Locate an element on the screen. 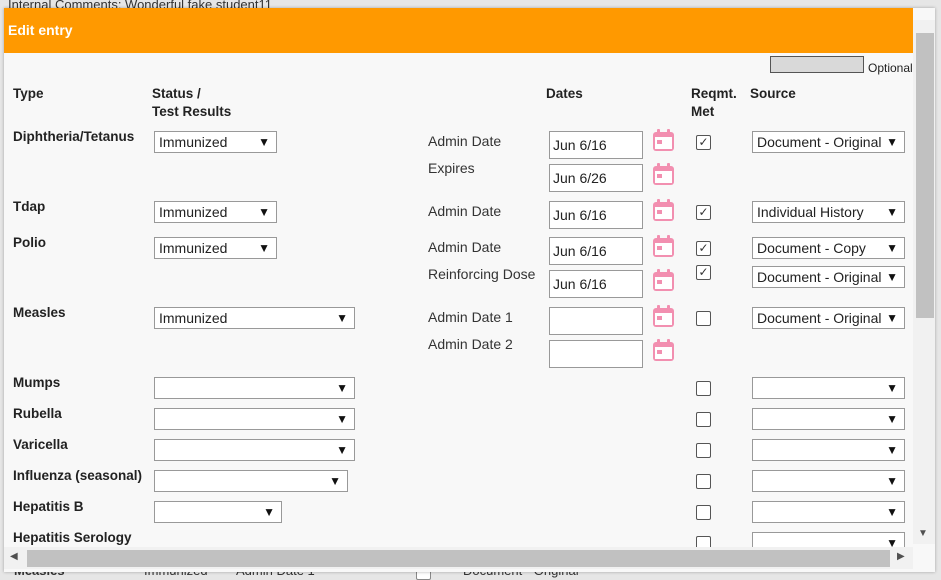 This screenshot has height=580, width=941. header-source: Source is located at coordinates (773, 93).